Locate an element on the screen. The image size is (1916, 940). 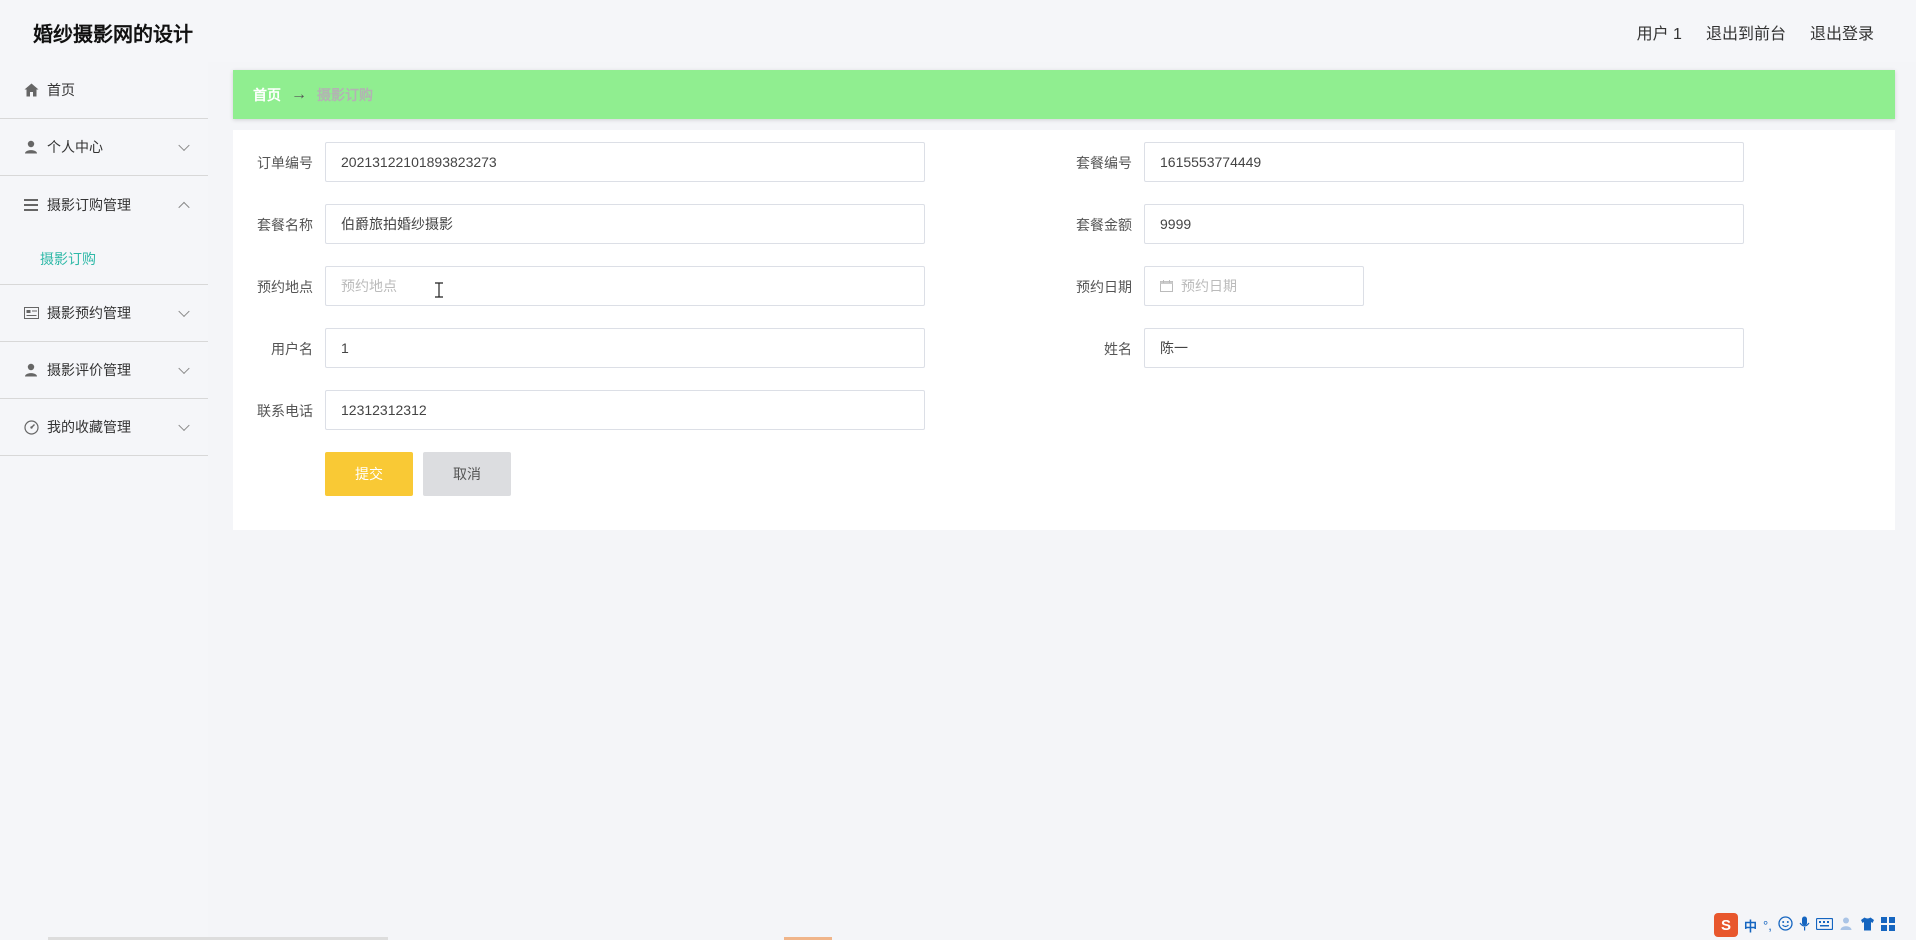
sidebar-item-label: 摄影预约管理 is located at coordinates (89, 313).